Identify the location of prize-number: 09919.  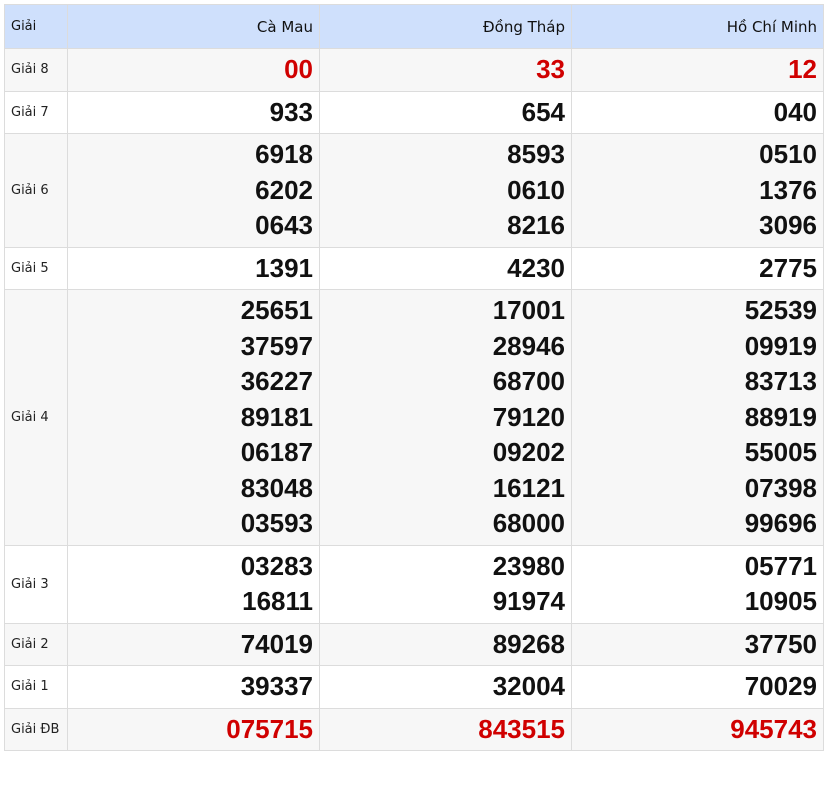
(780, 345).